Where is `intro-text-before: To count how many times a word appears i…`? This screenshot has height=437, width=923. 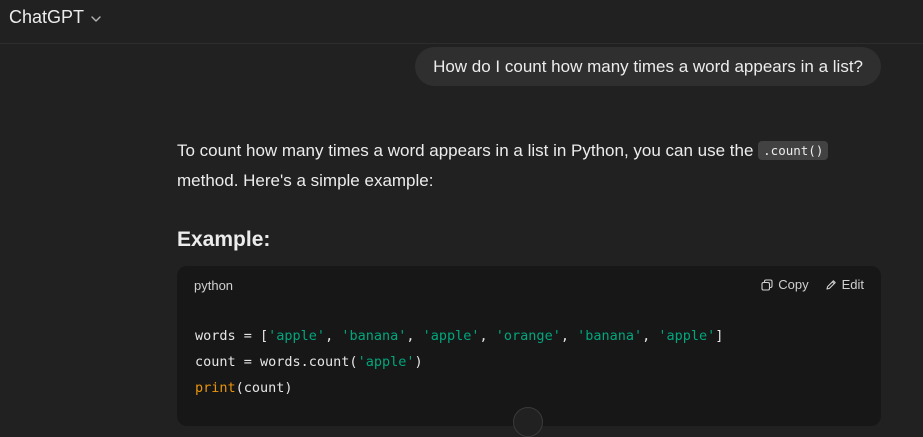 intro-text-before: To count how many times a word appears i… is located at coordinates (468, 150).